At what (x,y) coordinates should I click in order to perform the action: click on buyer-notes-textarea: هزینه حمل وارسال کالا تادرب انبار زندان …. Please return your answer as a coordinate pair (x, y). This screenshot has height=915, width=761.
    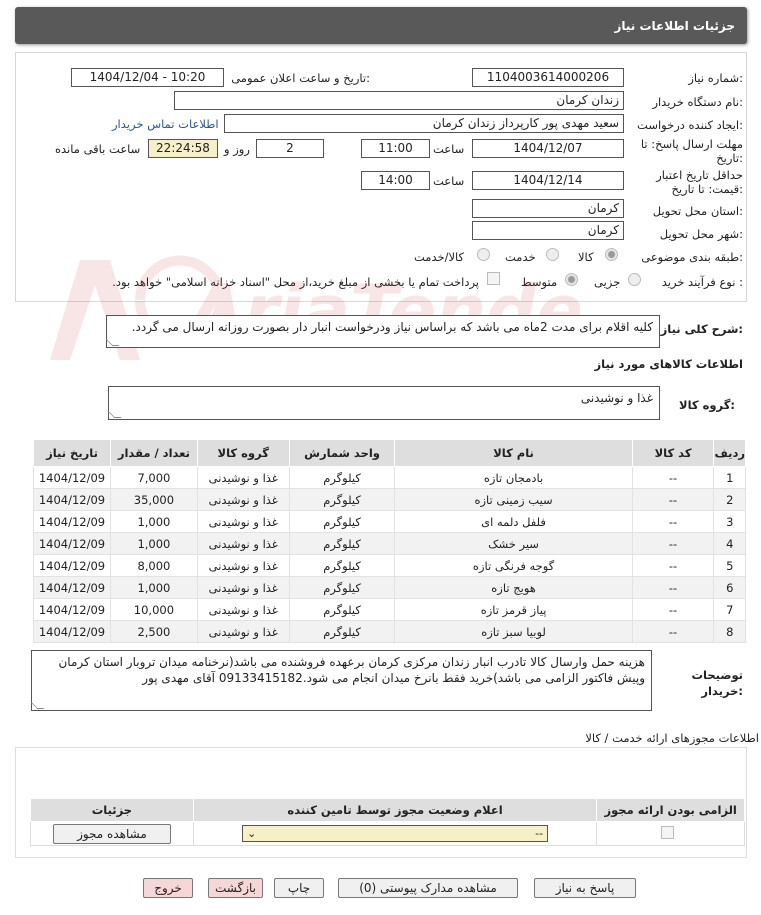
    Looking at the image, I should click on (341, 680).